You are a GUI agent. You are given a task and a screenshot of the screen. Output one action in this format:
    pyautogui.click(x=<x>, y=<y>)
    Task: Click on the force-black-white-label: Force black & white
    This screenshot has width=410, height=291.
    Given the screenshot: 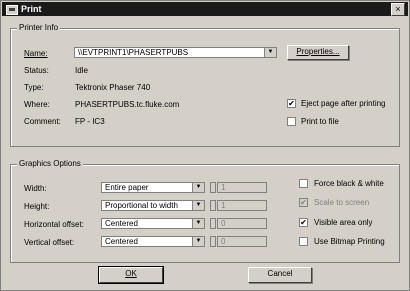 What is the action you would take?
    pyautogui.click(x=349, y=183)
    